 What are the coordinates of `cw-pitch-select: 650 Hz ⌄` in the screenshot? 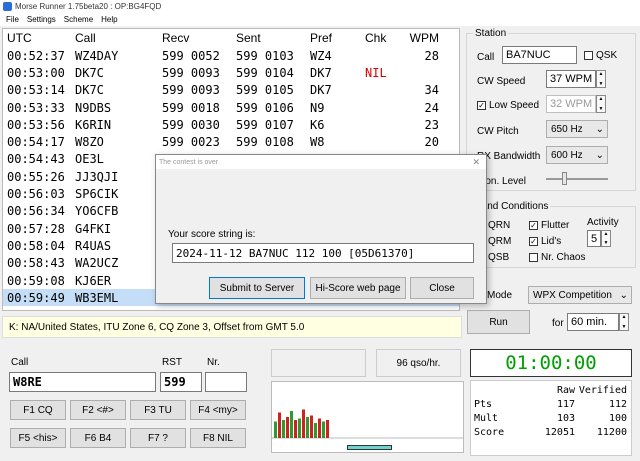 It's located at (577, 129).